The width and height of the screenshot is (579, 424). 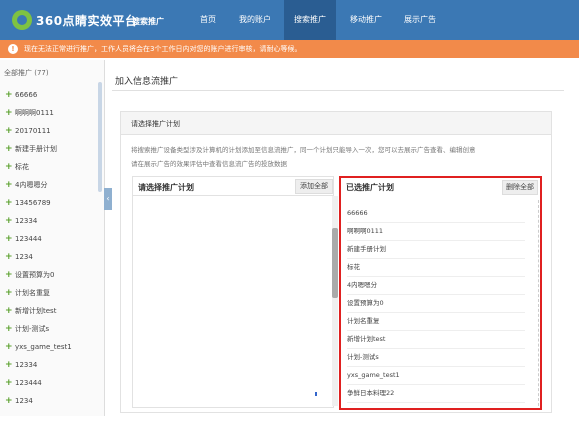 What do you see at coordinates (436, 213) in the screenshot?
I see `selected-plan-item: 66666` at bounding box center [436, 213].